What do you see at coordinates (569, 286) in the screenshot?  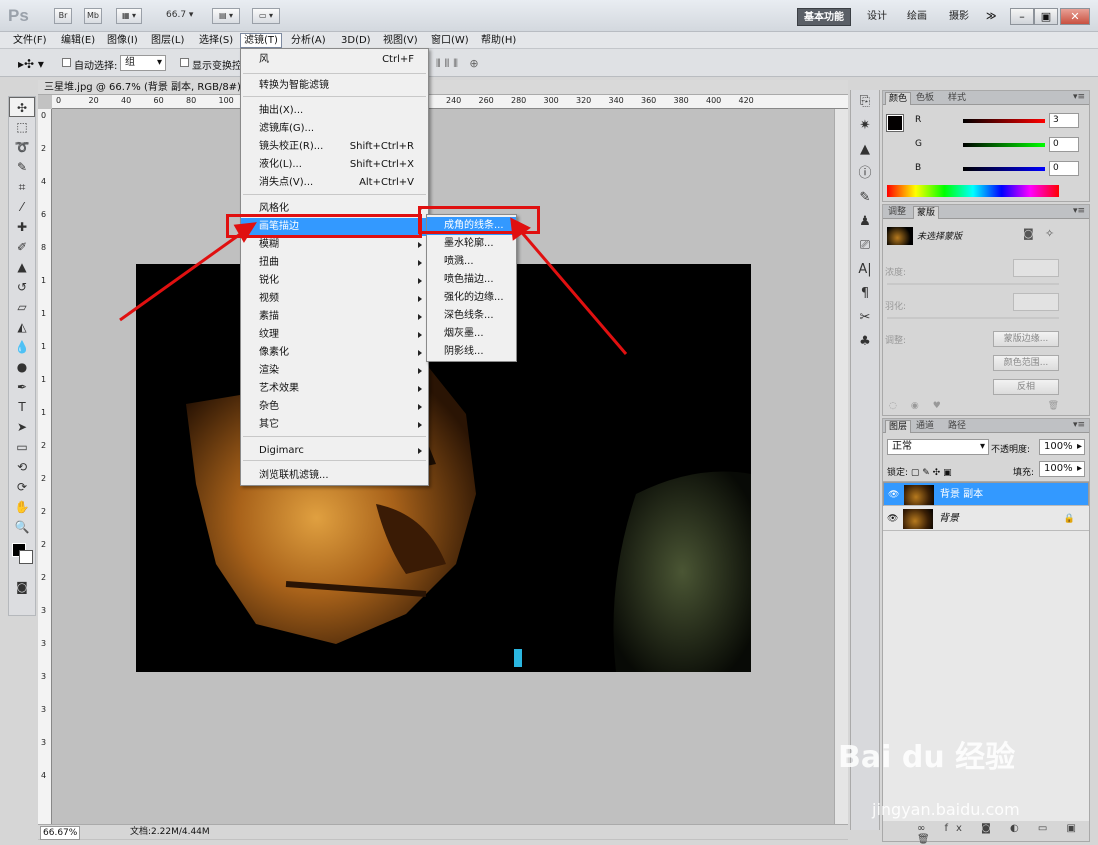 I see `annotation-arrow-right` at bounding box center [569, 286].